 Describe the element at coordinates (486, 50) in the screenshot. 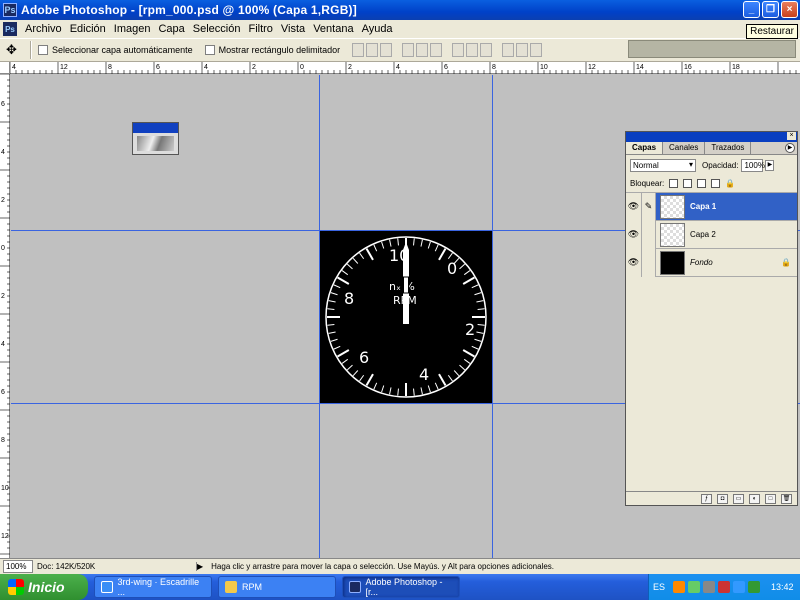

I see `distribute-bottom-icon` at that location.